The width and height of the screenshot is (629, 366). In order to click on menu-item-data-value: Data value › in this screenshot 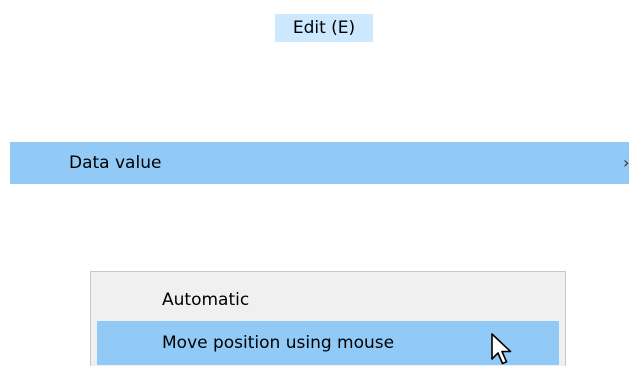, I will do `click(319, 163)`.